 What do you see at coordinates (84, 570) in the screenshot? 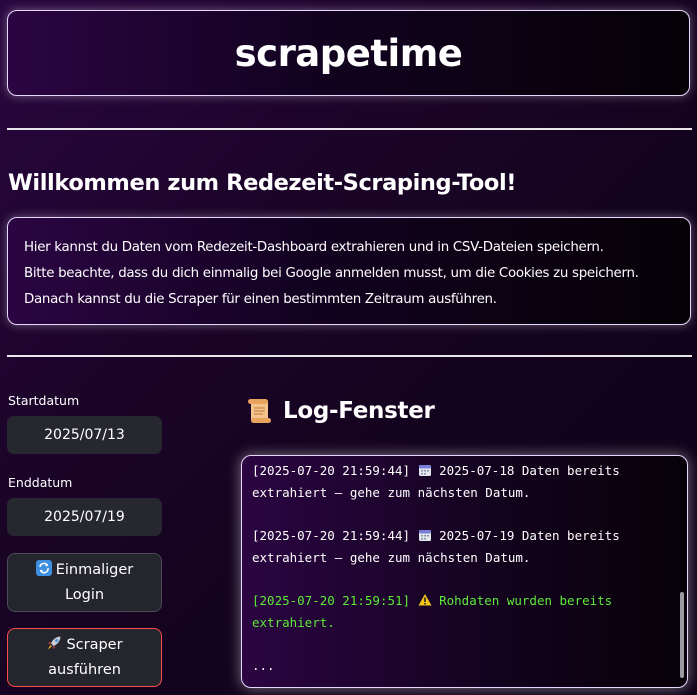
I see `login-button-line1: Einmaliger` at bounding box center [84, 570].